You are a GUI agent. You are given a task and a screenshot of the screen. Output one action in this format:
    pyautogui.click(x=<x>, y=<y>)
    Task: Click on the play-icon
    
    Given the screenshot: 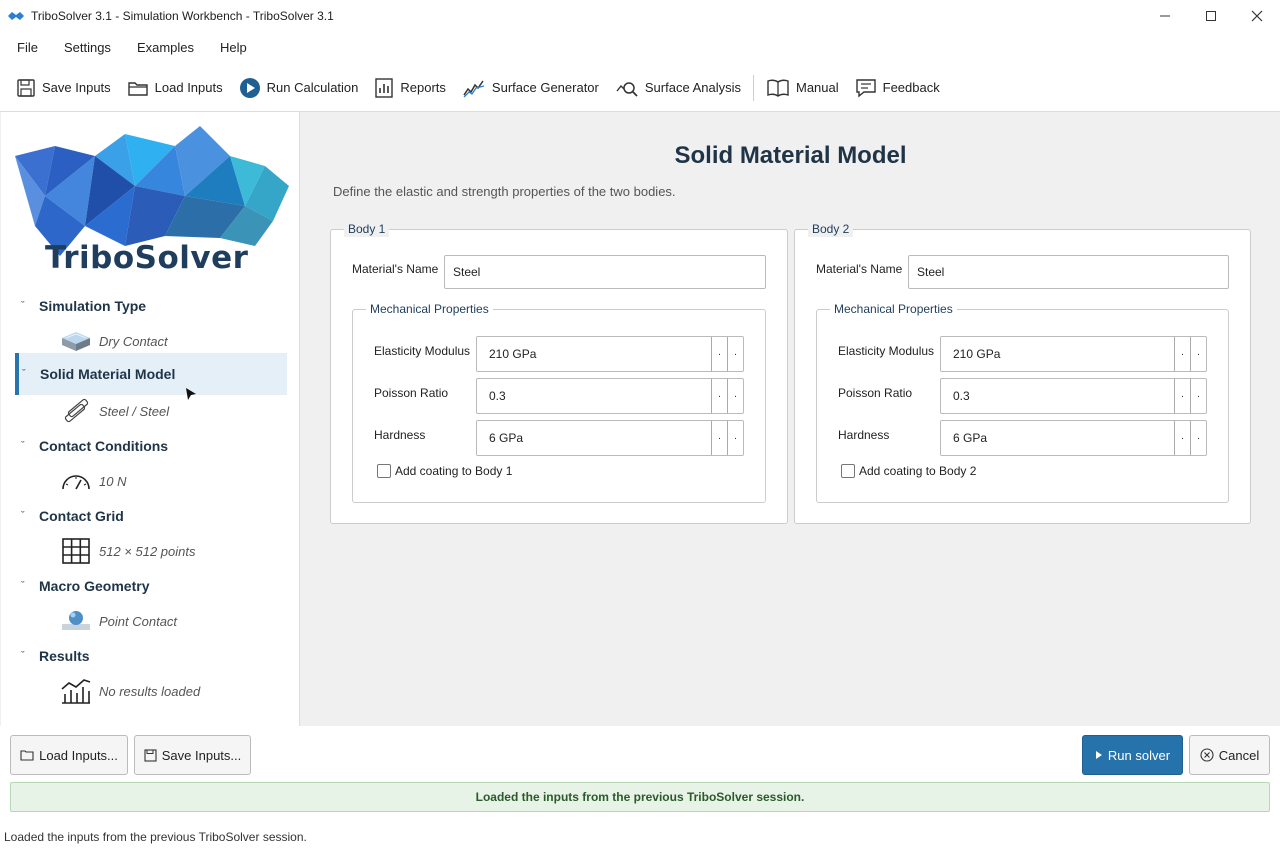 What is the action you would take?
    pyautogui.click(x=249, y=87)
    